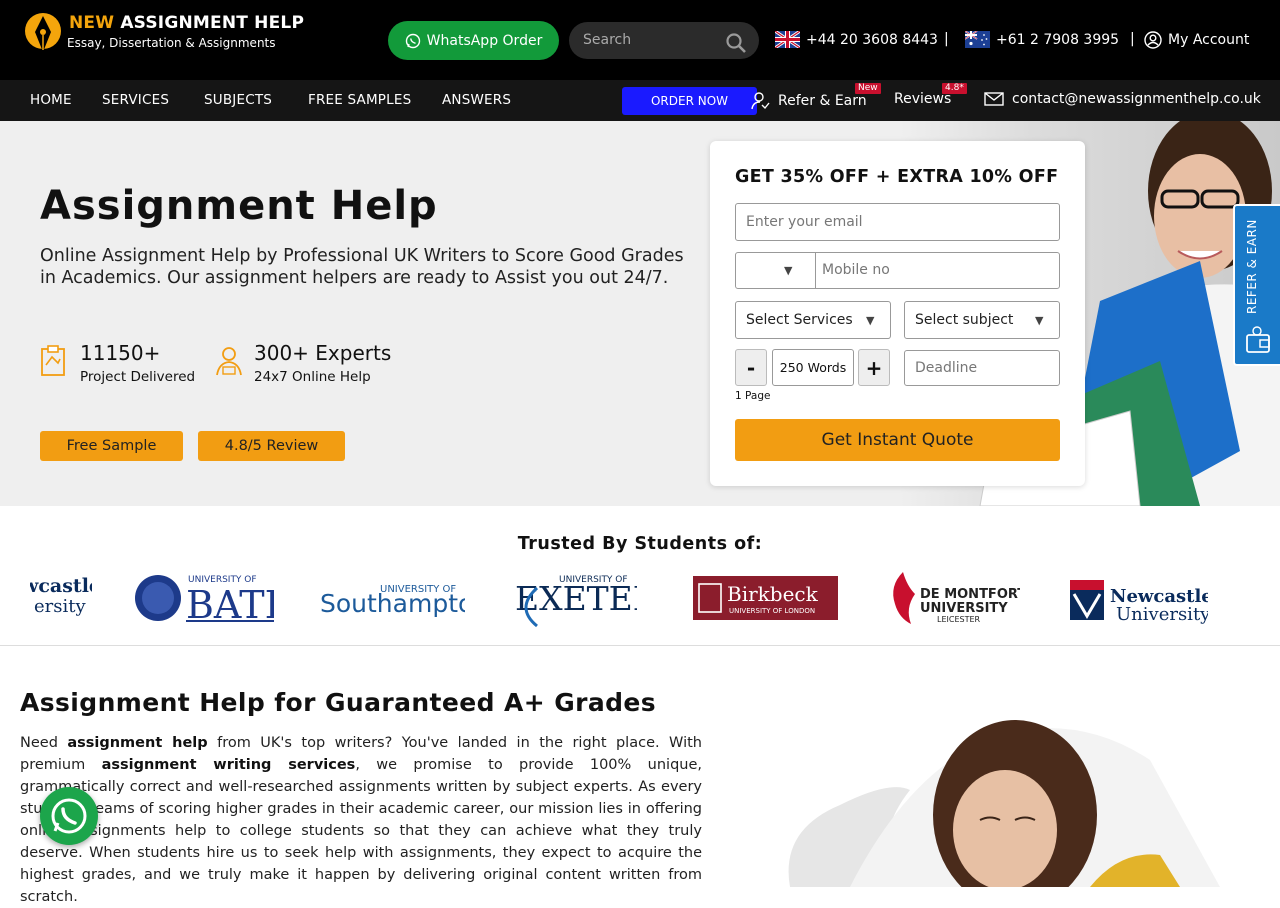  What do you see at coordinates (476, 100) in the screenshot?
I see `nav-answers: ANSWERS` at bounding box center [476, 100].